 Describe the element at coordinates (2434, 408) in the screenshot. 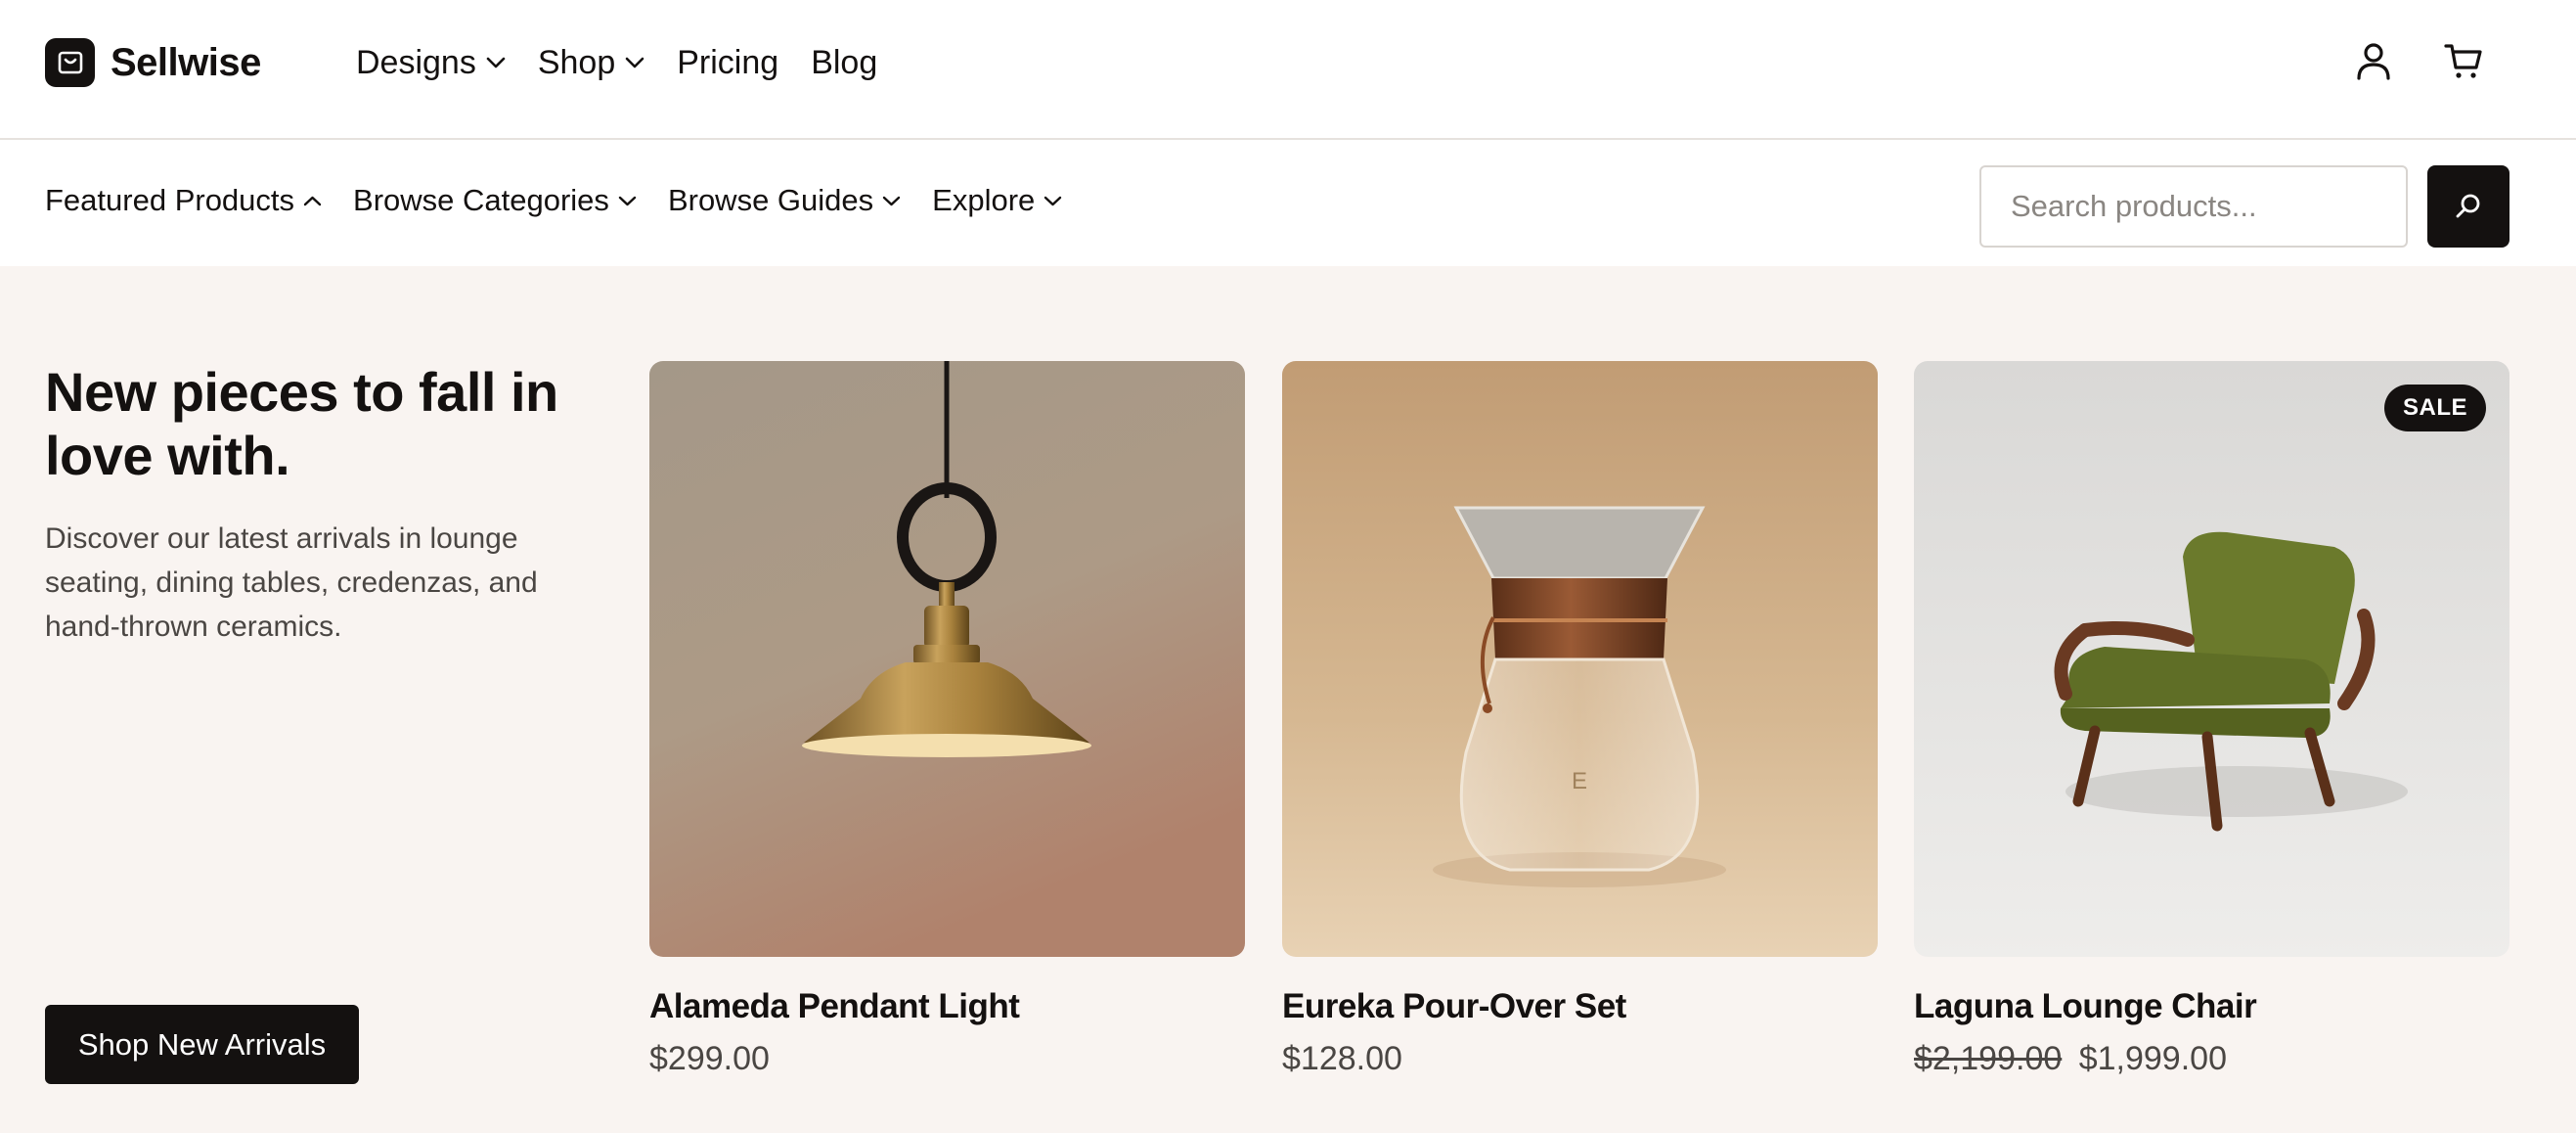

I see `sale-badge: SALE` at that location.